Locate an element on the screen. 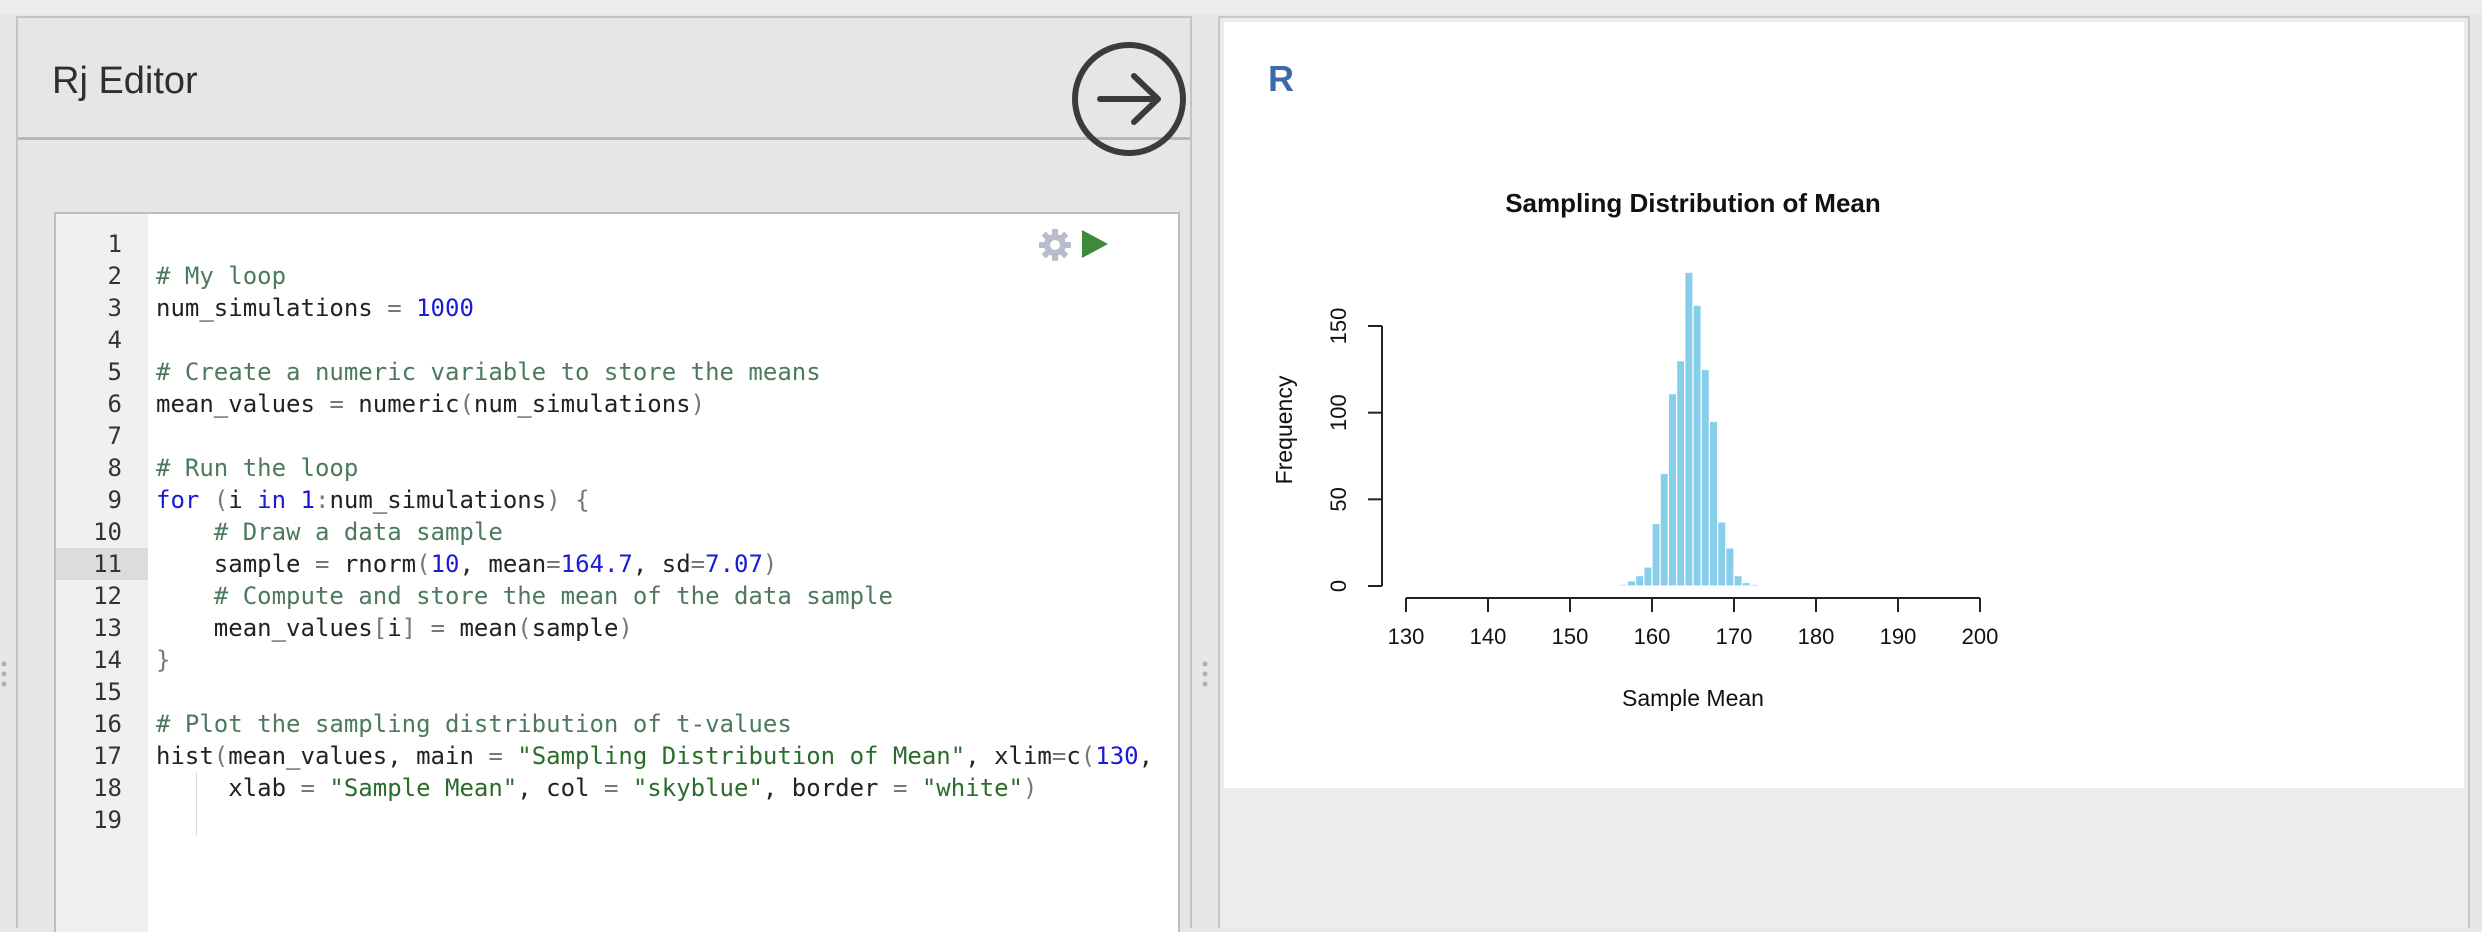  splitter-handle-center is located at coordinates (1205, 674).